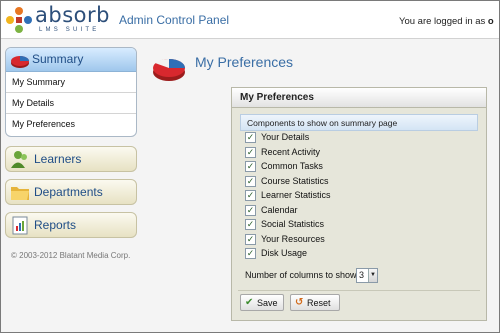 This screenshot has width=500, height=333. Describe the element at coordinates (71, 124) in the screenshot. I see `sidebar-subitem-my-preferences: My Preferences` at that location.